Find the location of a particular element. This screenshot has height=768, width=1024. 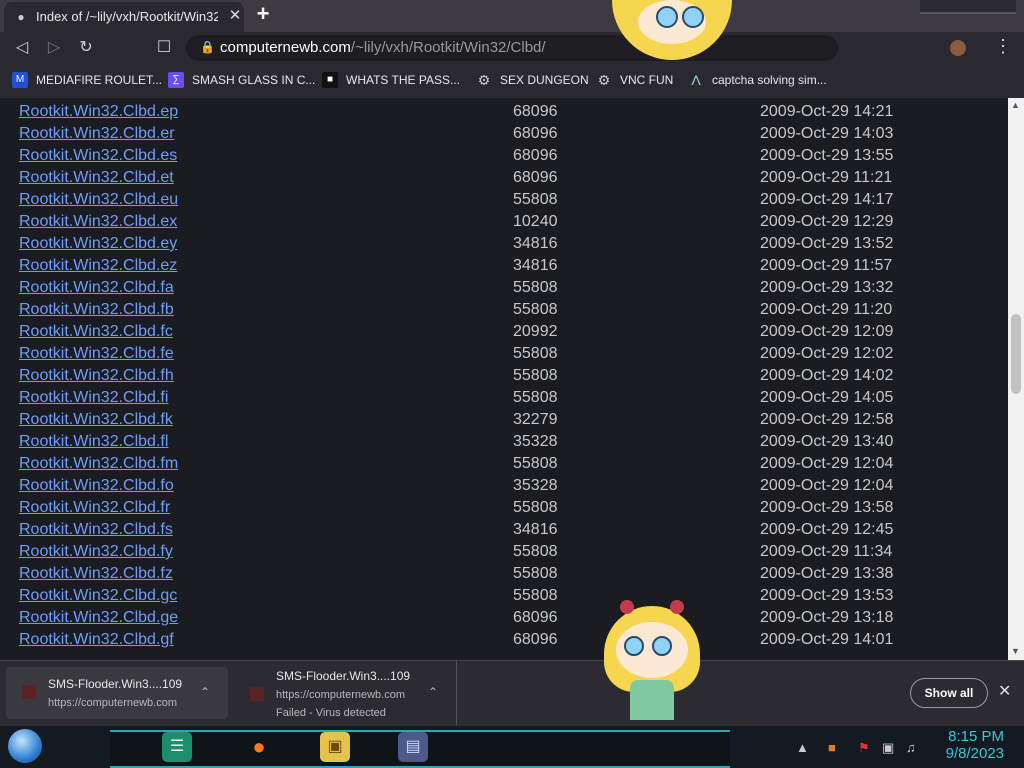

file-date: 2009-Oct-29 12:09 is located at coordinates (827, 331).